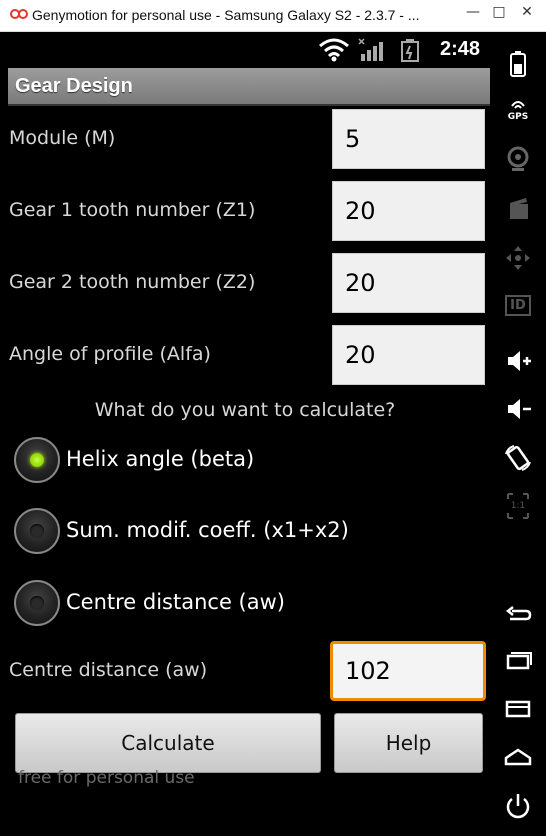 Image resolution: width=546 pixels, height=836 pixels. I want to click on scale-label: 1:1, so click(518, 506).